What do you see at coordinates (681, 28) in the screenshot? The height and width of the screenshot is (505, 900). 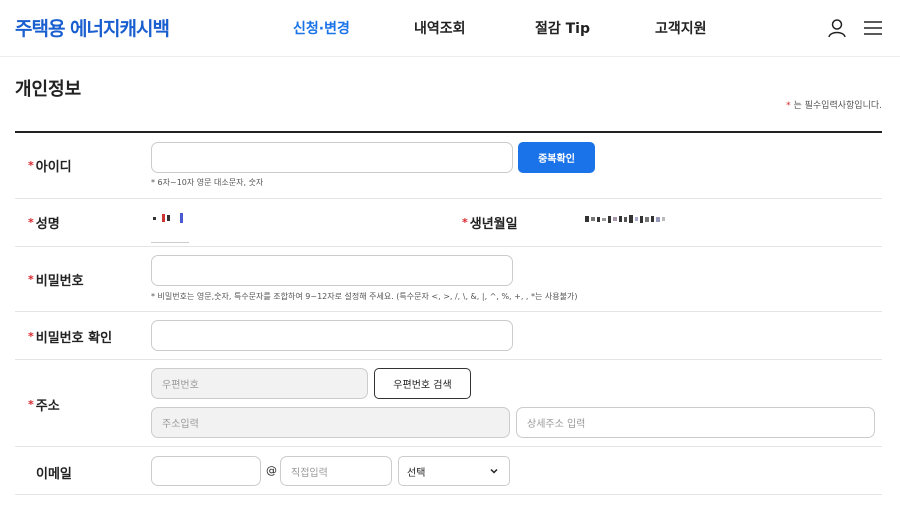 I see `nav-support: 고객지원` at bounding box center [681, 28].